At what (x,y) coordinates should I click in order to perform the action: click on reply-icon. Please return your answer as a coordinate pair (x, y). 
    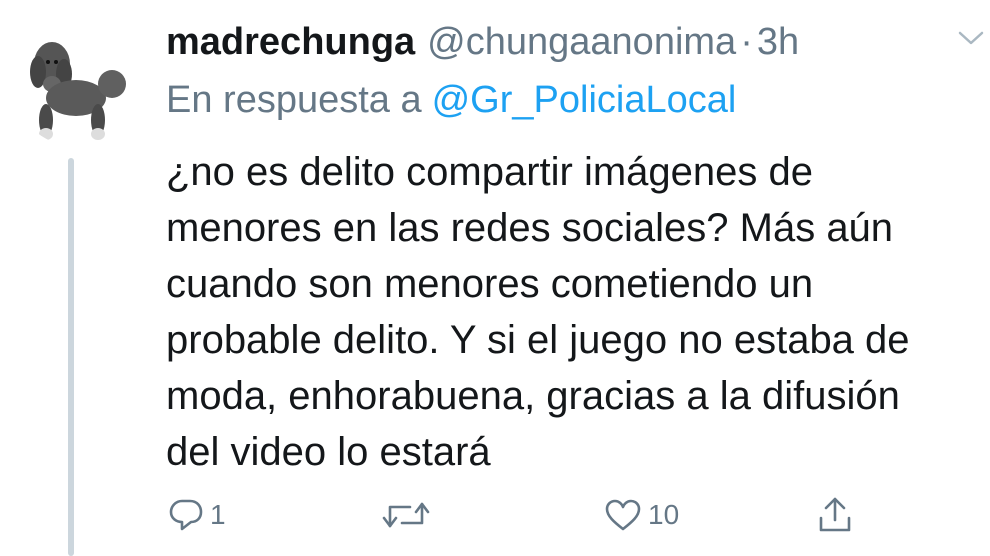
    Looking at the image, I should click on (186, 515).